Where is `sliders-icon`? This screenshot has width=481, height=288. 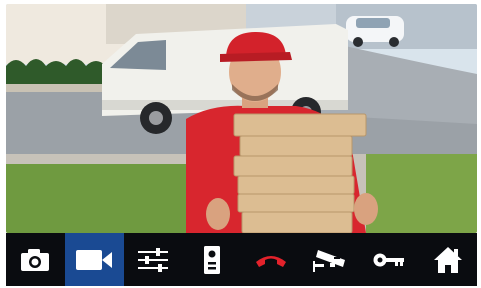
sliders-icon is located at coordinates (153, 259).